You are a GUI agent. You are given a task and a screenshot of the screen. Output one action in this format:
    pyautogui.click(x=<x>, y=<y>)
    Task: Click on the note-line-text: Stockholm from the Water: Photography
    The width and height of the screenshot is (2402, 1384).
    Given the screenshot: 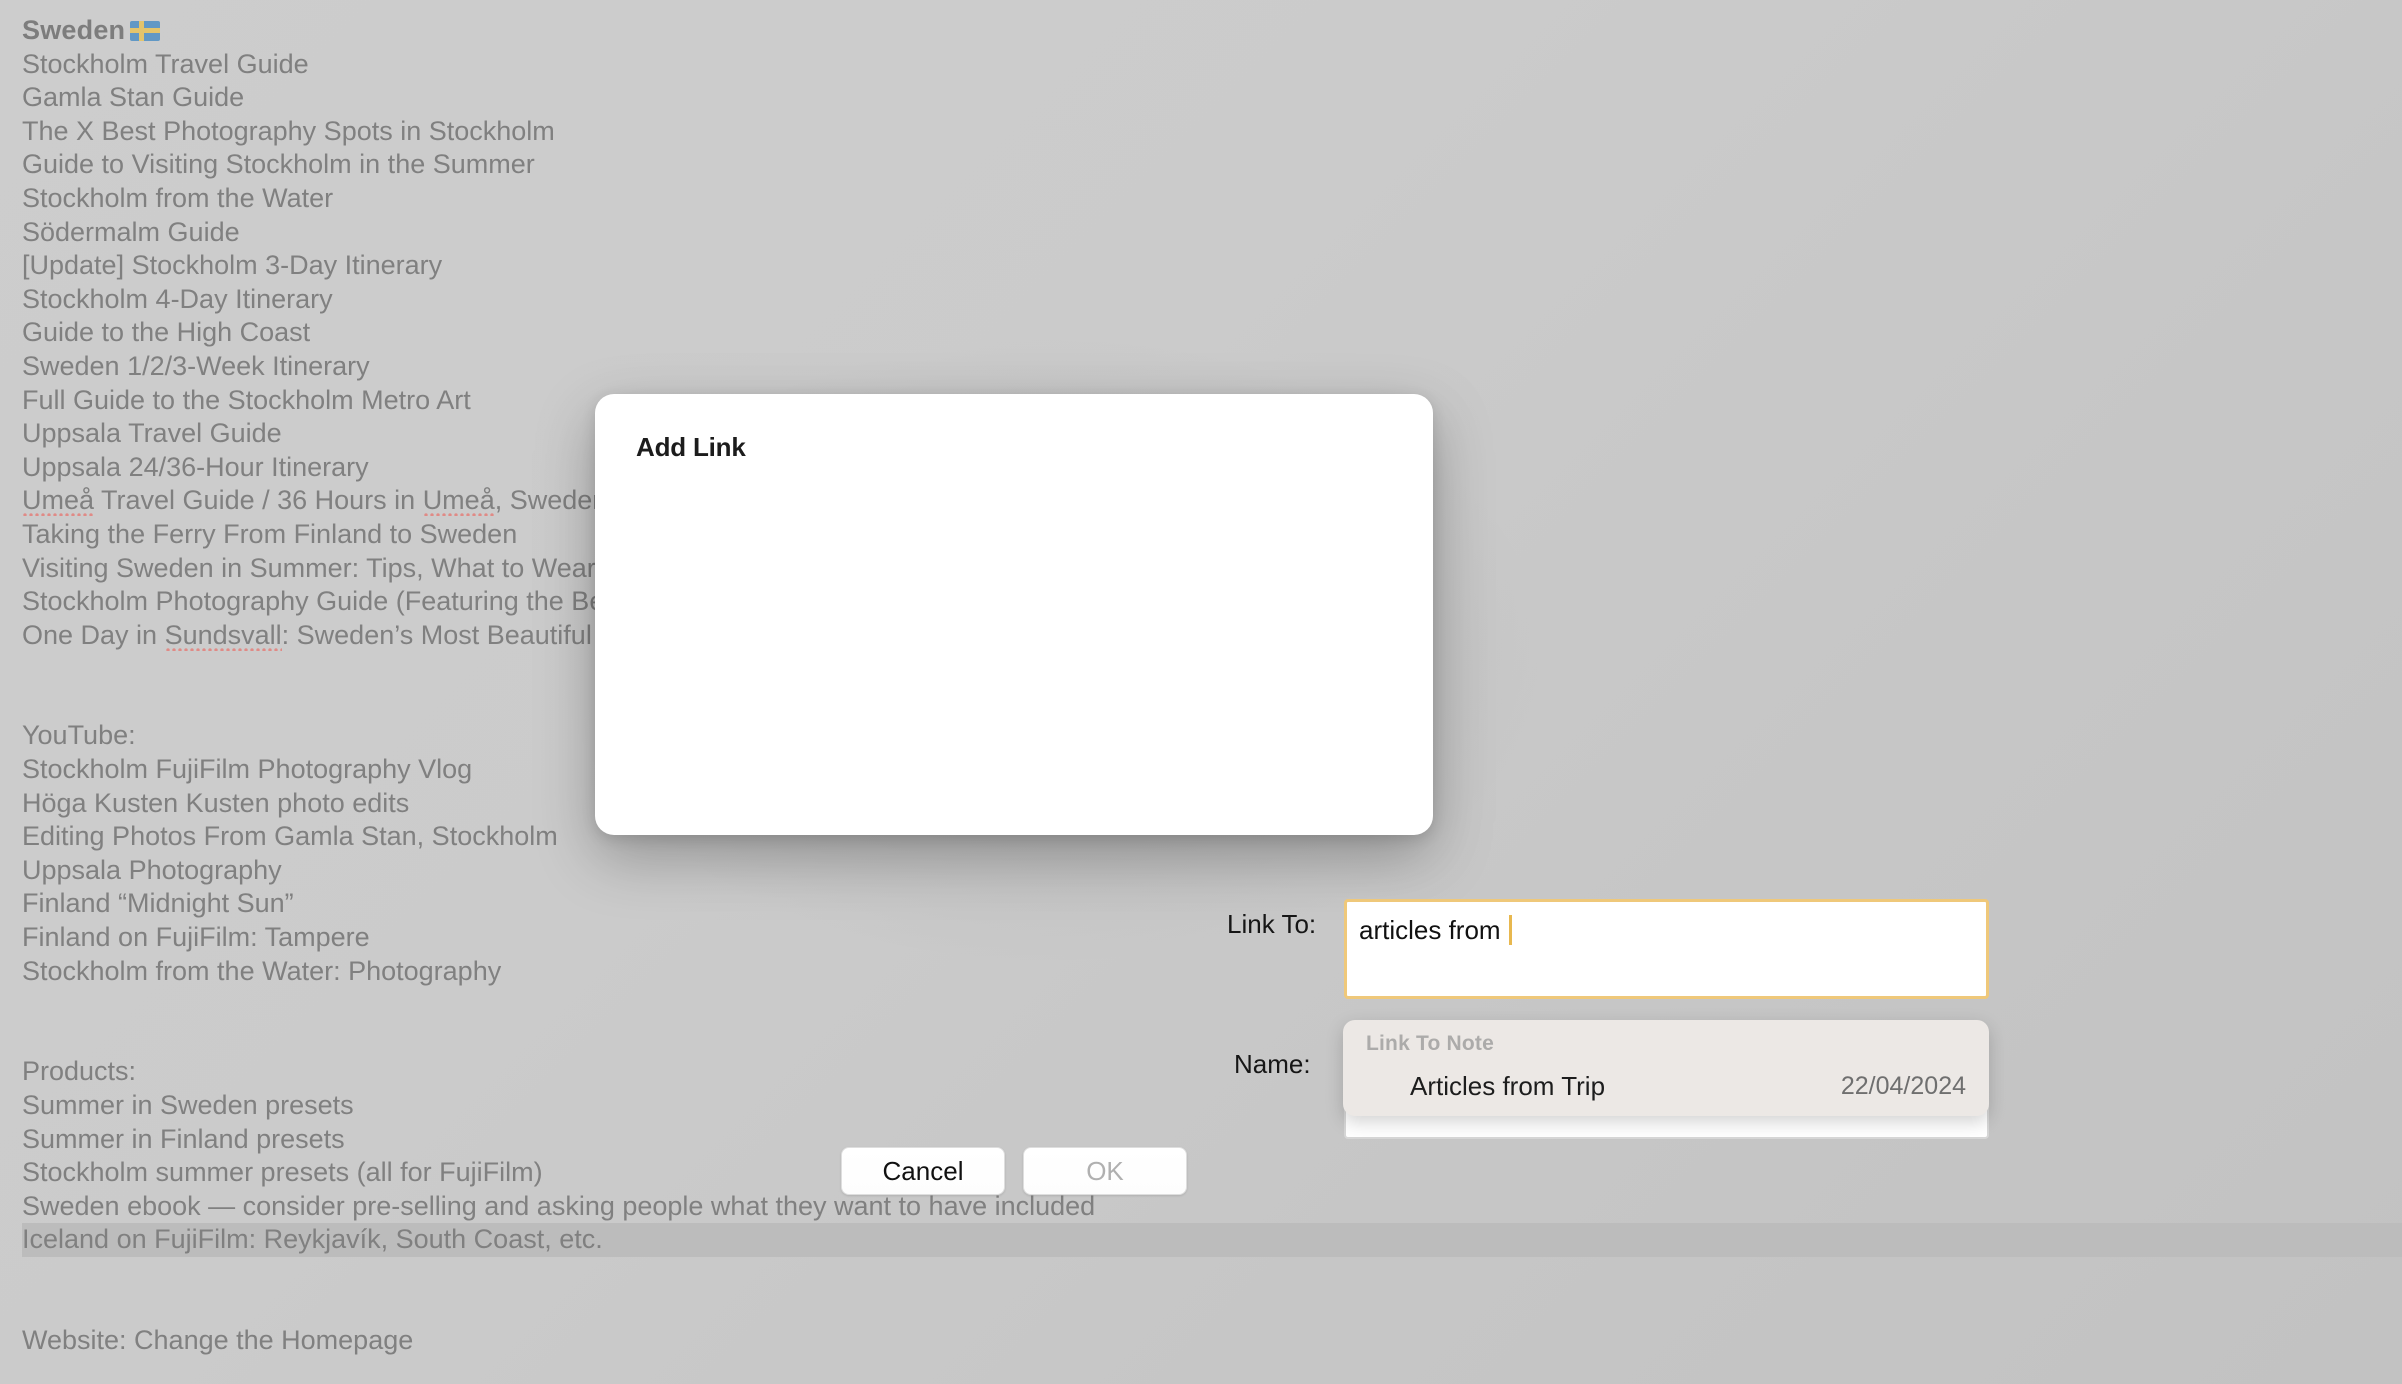 What is the action you would take?
    pyautogui.click(x=262, y=970)
    